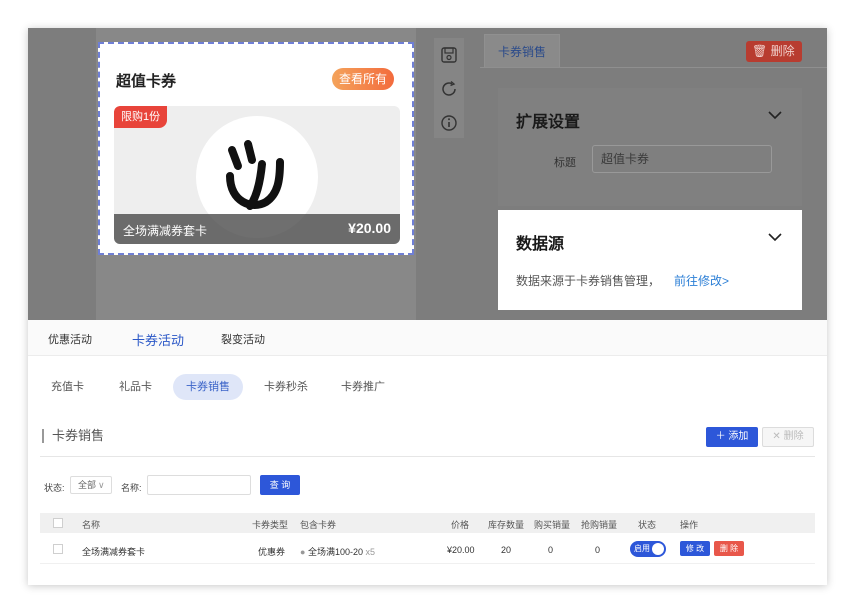  Describe the element at coordinates (280, 485) in the screenshot. I see `query-button: 查 询` at that location.